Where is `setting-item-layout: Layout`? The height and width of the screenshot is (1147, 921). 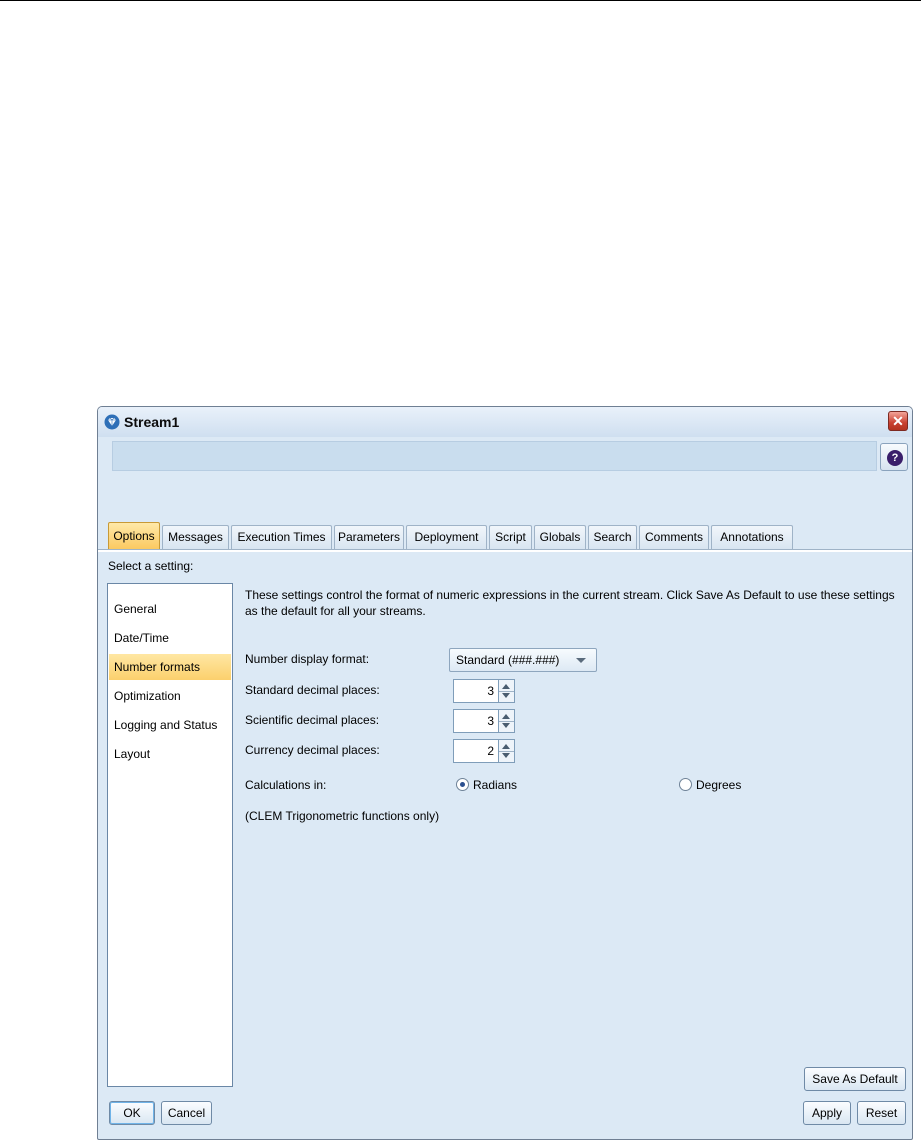 setting-item-layout: Layout is located at coordinates (170, 754).